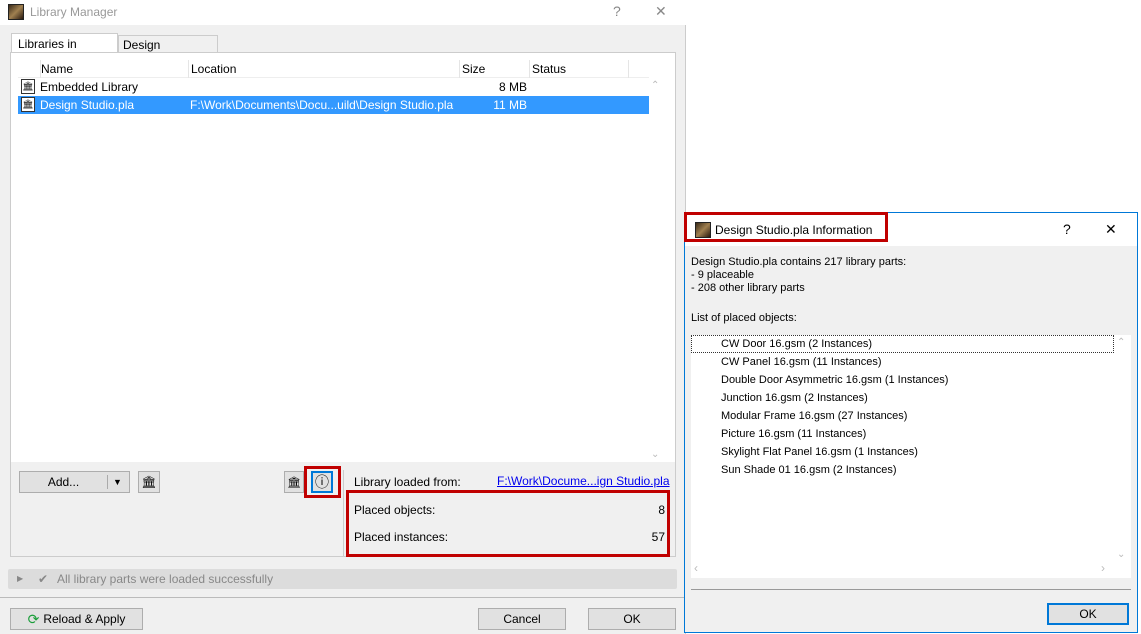  I want to click on import-library-icon: 🏛, so click(294, 482).